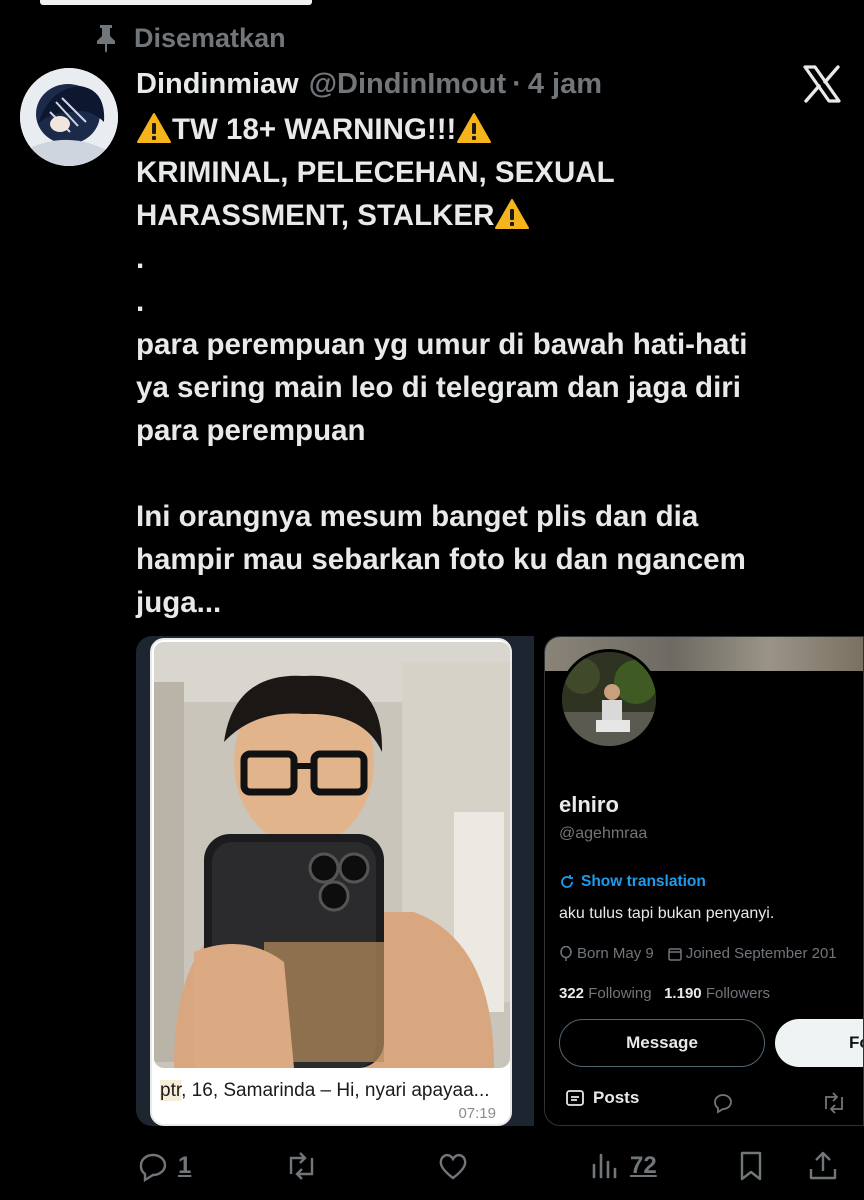  What do you see at coordinates (615, 953) in the screenshot?
I see `profile-born-text: Born May 9` at bounding box center [615, 953].